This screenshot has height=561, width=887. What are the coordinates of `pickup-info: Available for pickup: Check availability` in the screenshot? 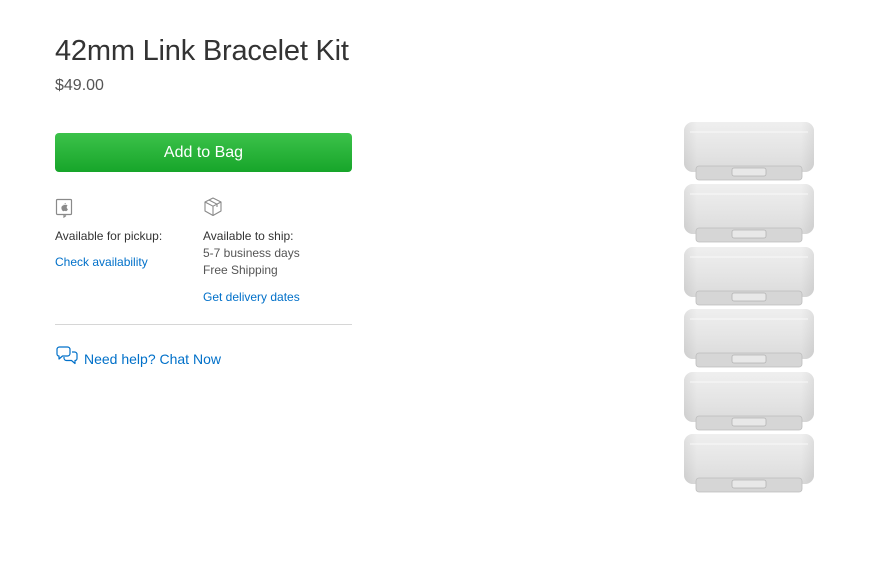 It's located at (125, 233).